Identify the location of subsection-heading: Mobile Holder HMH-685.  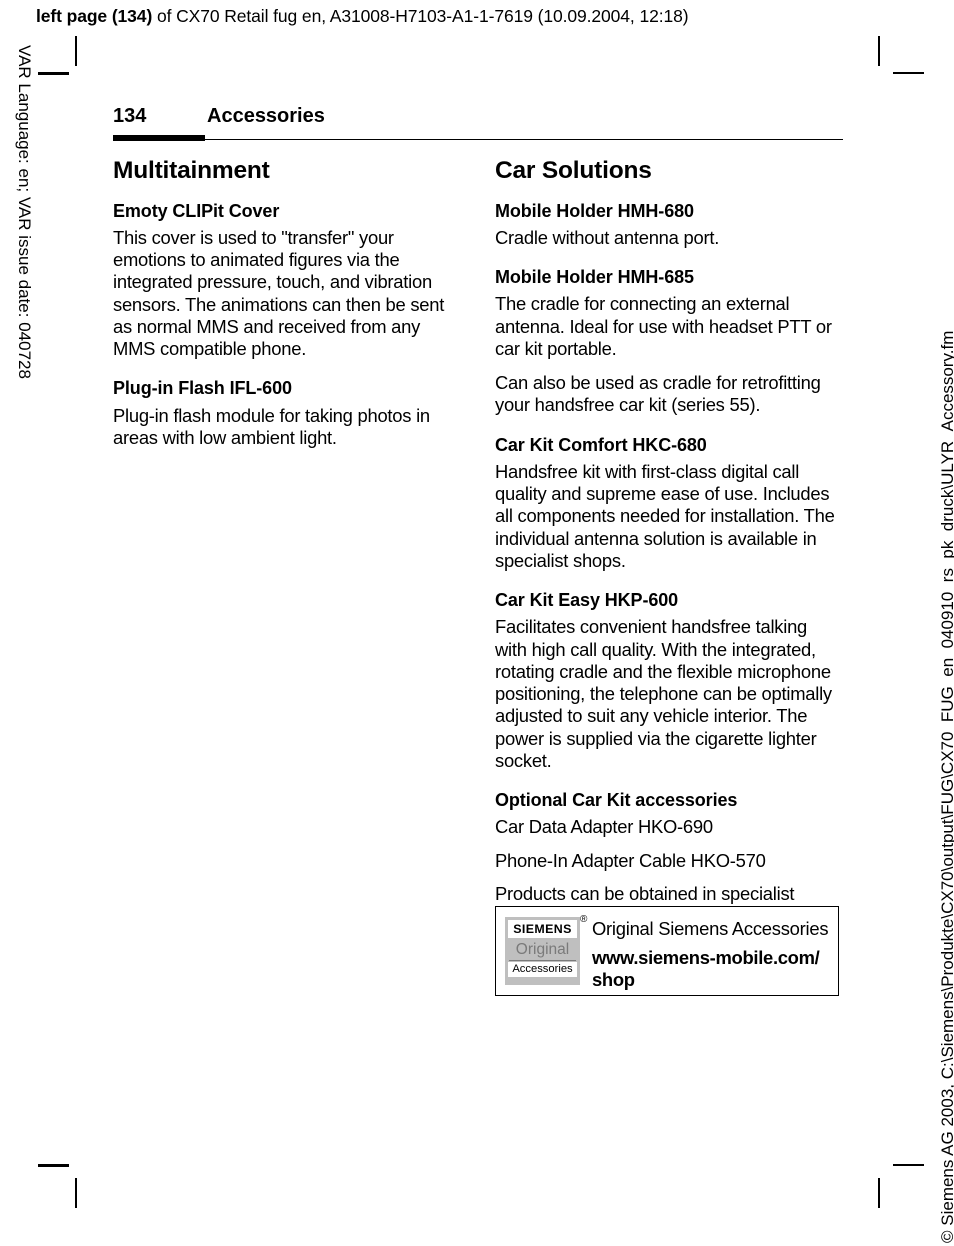
(594, 277).